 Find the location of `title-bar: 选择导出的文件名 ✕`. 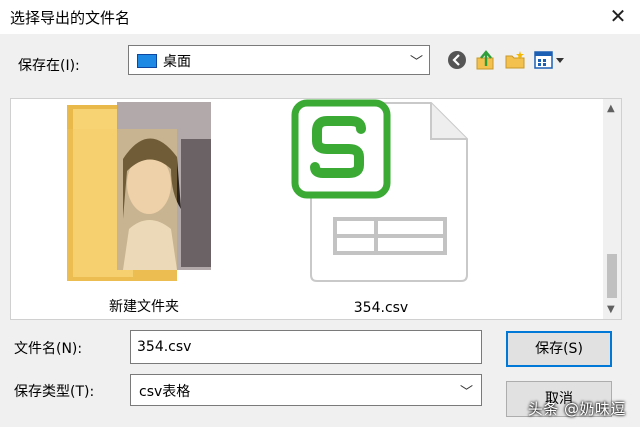

title-bar: 选择导出的文件名 ✕ is located at coordinates (320, 17).